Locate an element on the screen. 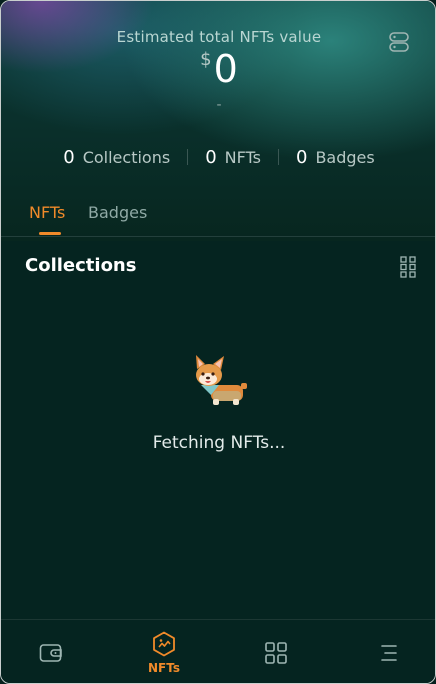 Image resolution: width=436 pixels, height=684 pixels. stat-collections: 0 Collections is located at coordinates (116, 157).